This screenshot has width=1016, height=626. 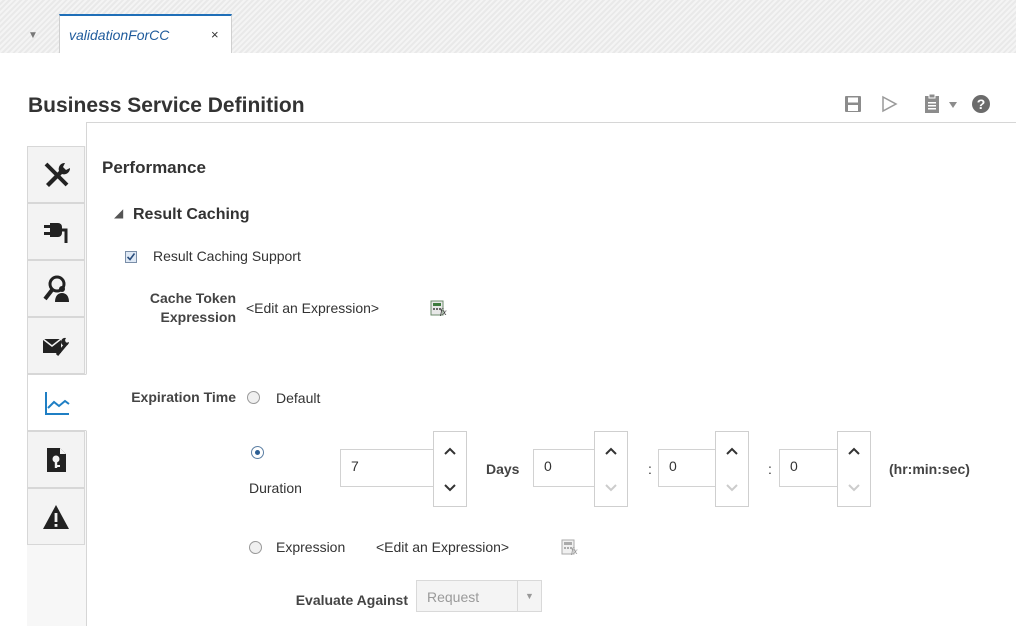 What do you see at coordinates (119, 35) in the screenshot?
I see `tab-label: validationForCC` at bounding box center [119, 35].